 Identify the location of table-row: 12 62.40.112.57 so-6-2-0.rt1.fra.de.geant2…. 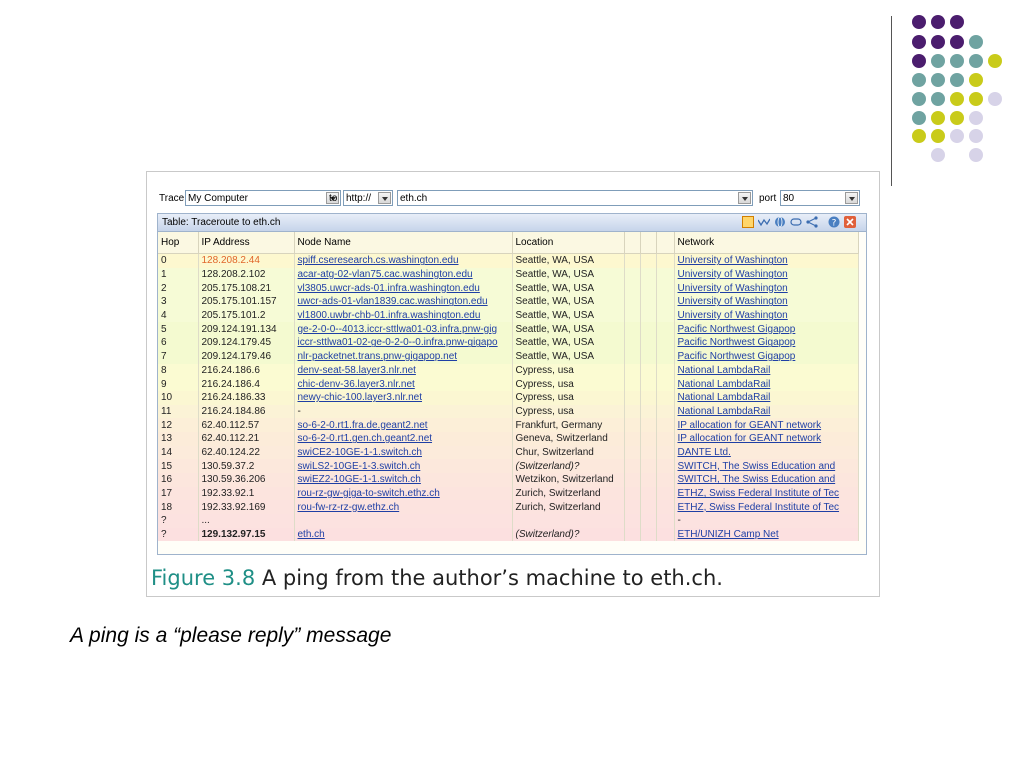
(508, 425).